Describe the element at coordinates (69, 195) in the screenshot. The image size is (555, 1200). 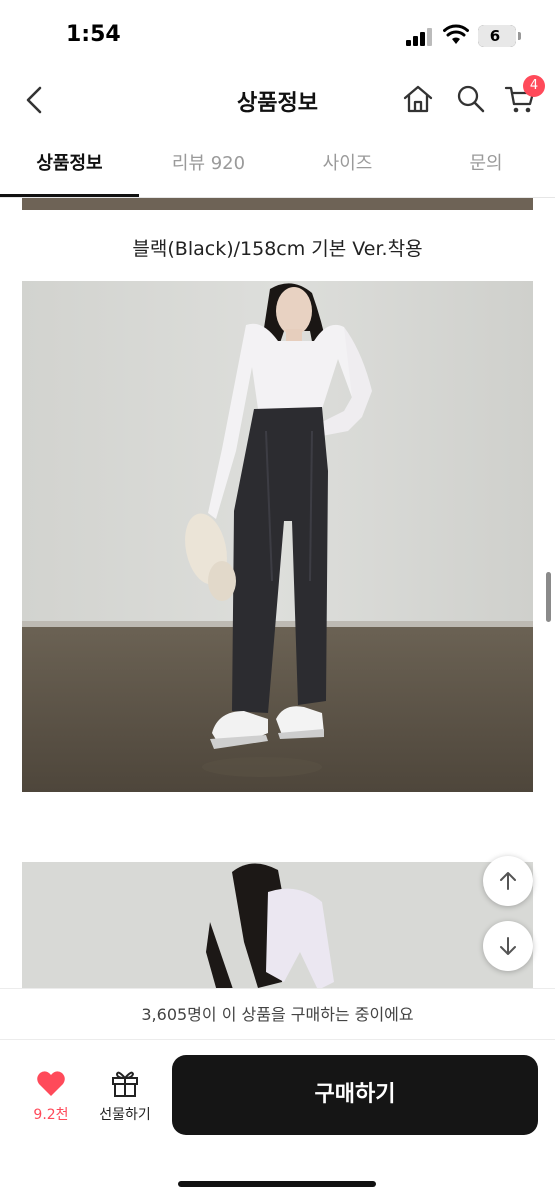
I see `active-tab-indicator` at that location.